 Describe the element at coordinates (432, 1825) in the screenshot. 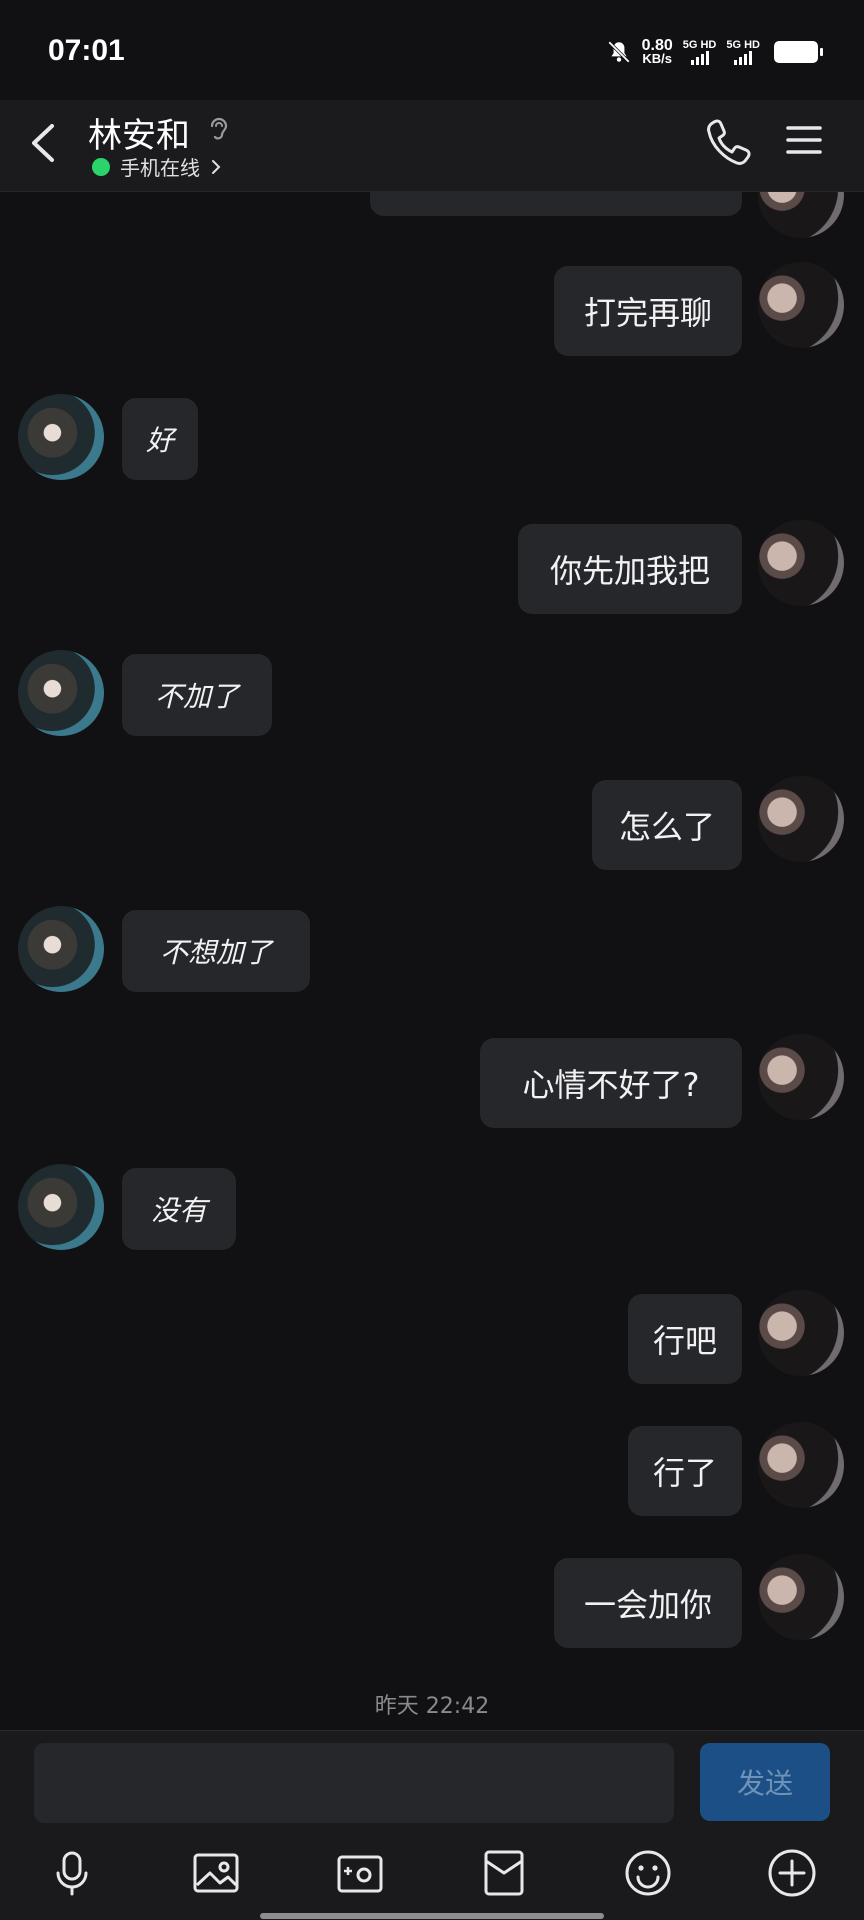

I see `composer: 发送` at that location.